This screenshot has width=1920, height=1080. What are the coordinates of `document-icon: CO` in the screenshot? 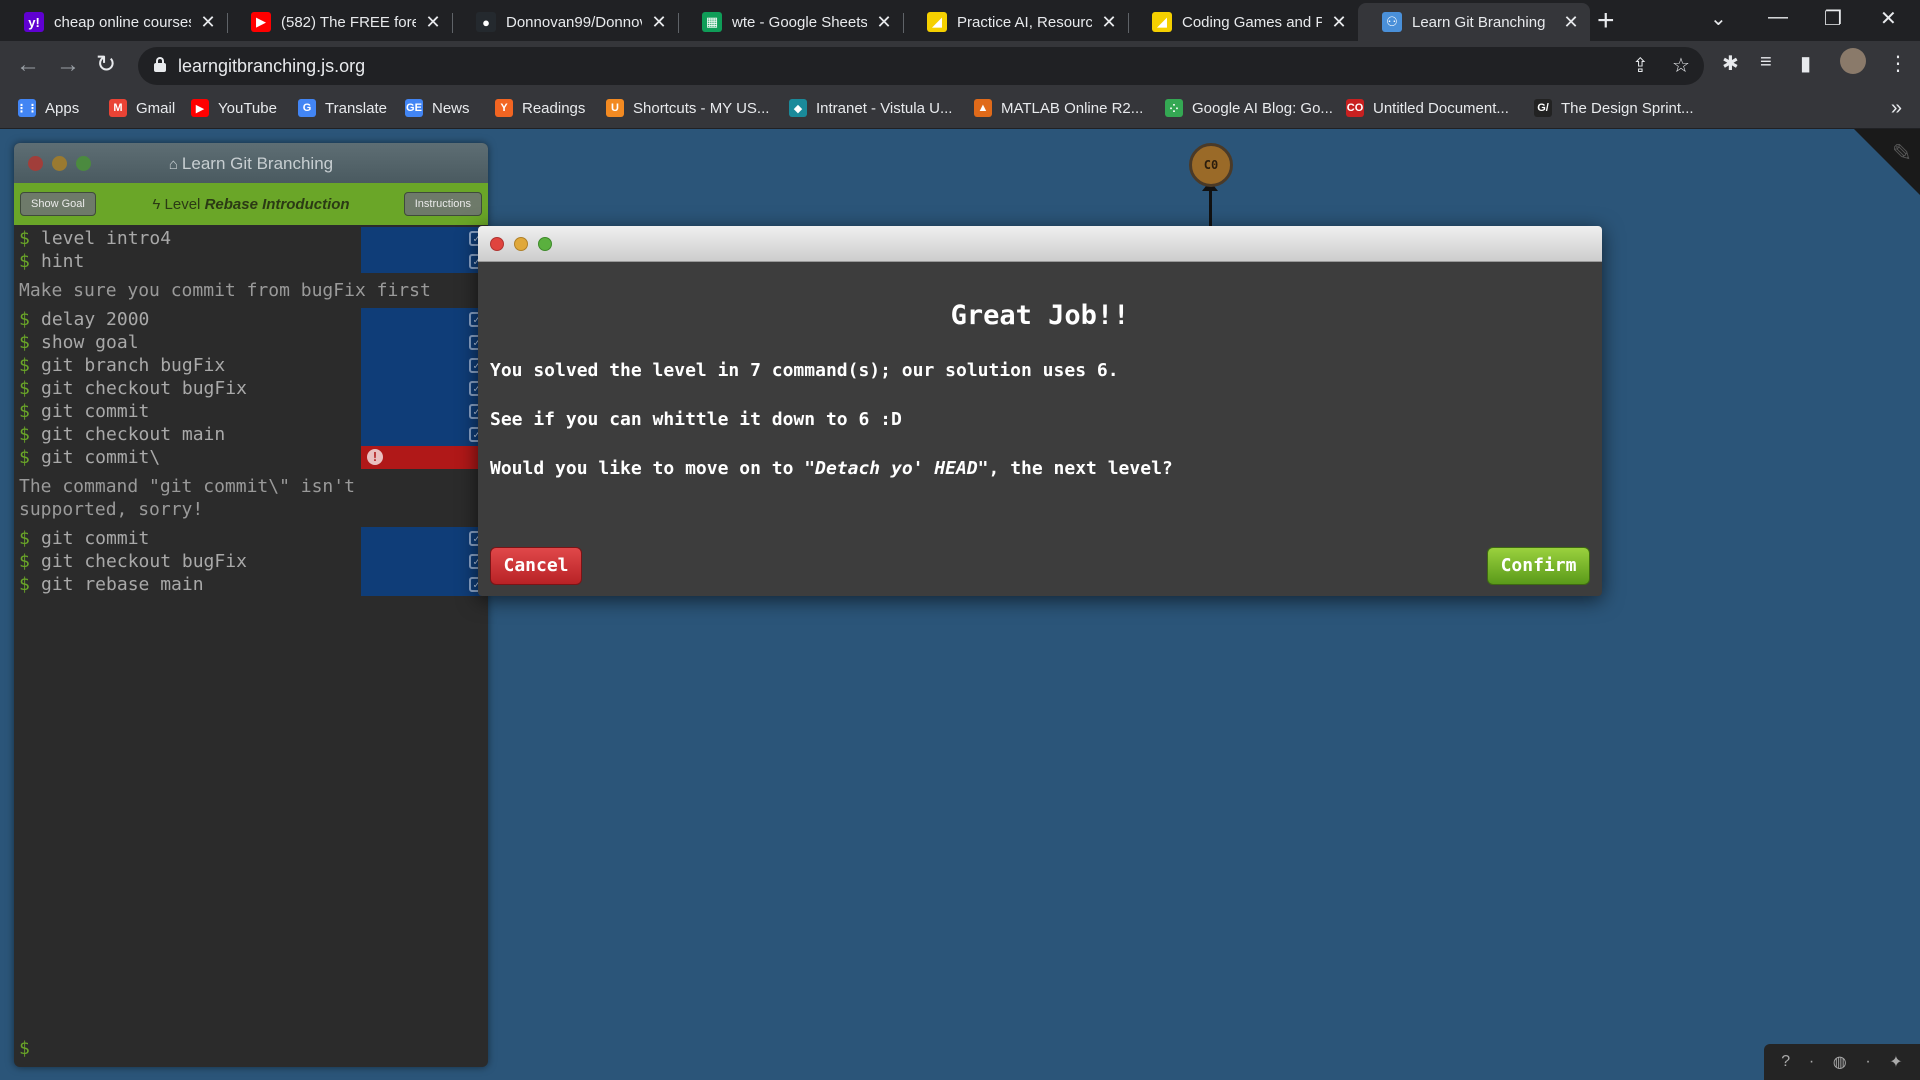 It's located at (1355, 108).